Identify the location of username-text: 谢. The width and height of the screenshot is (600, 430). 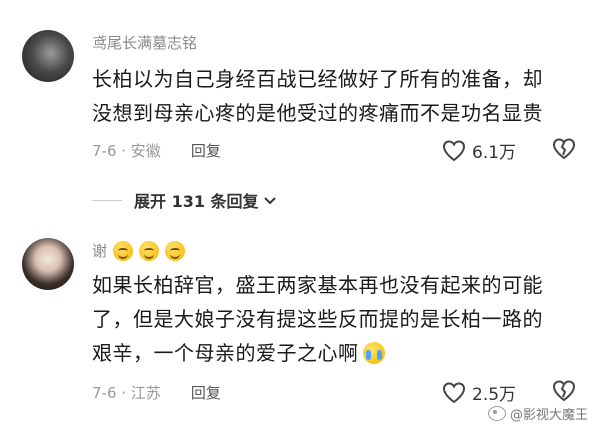
(100, 251).